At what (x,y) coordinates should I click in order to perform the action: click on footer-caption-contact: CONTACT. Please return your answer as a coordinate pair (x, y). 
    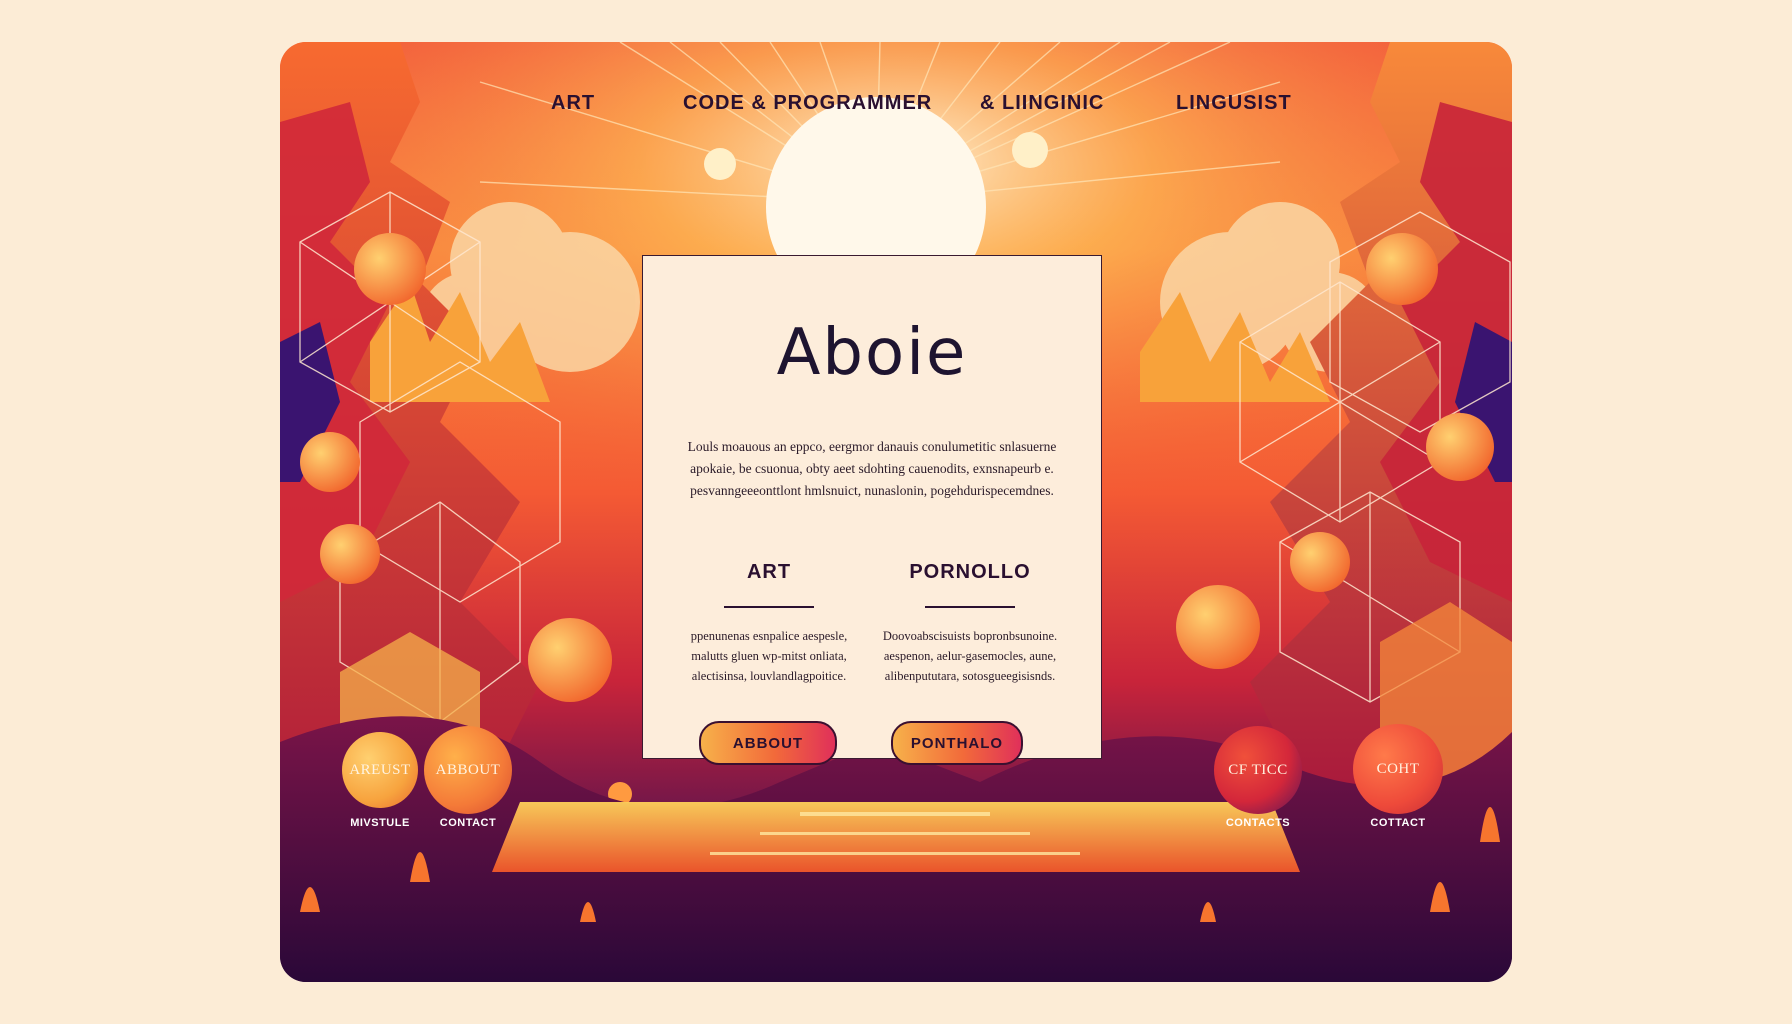
    Looking at the image, I should click on (468, 823).